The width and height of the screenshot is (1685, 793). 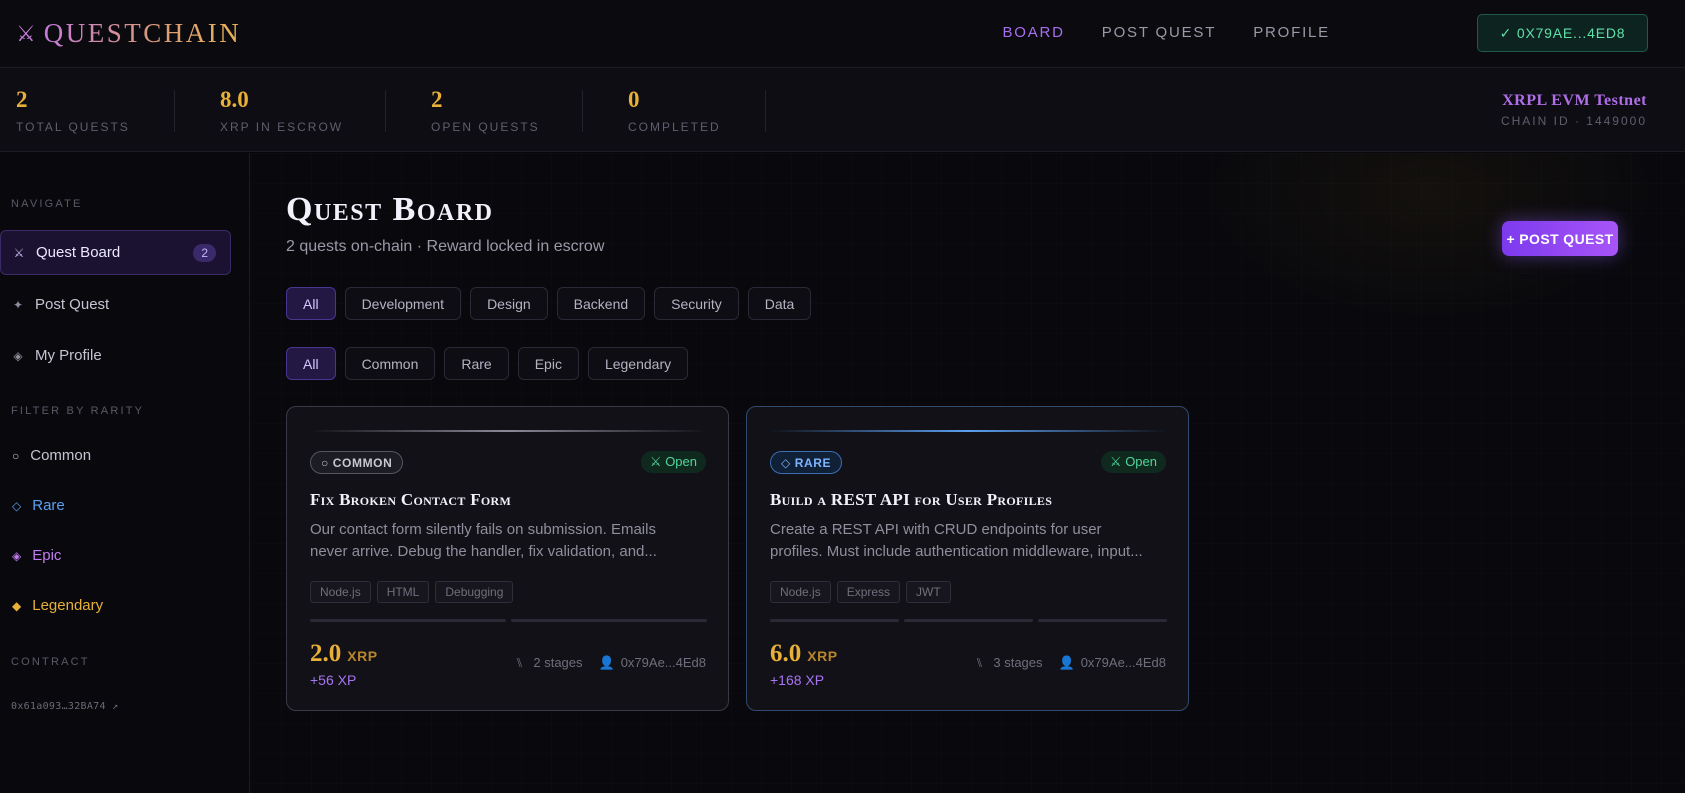 What do you see at coordinates (333, 680) in the screenshot?
I see `xp-reward: +56 XP` at bounding box center [333, 680].